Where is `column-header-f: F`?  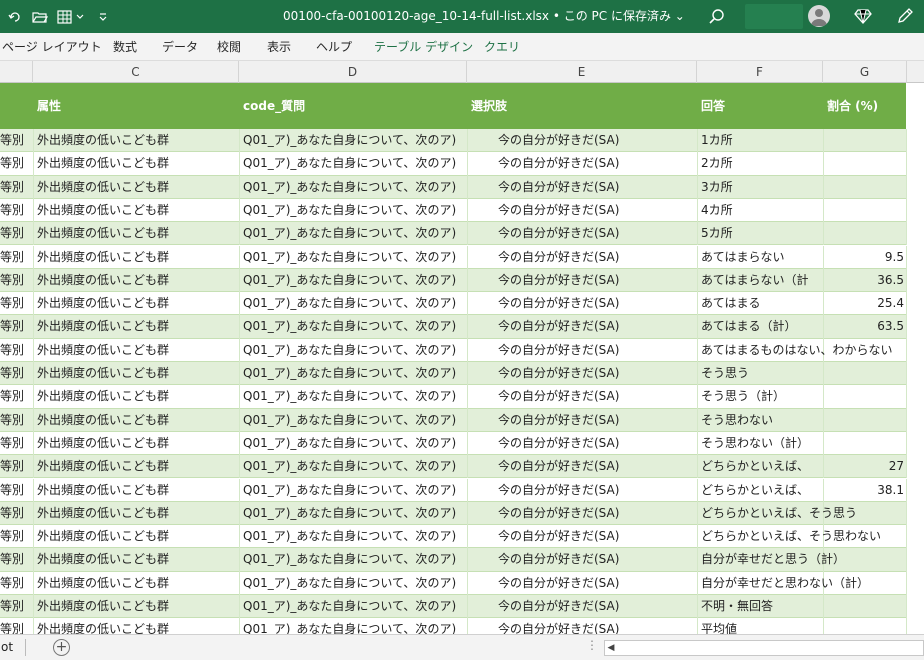
column-header-f: F is located at coordinates (760, 72).